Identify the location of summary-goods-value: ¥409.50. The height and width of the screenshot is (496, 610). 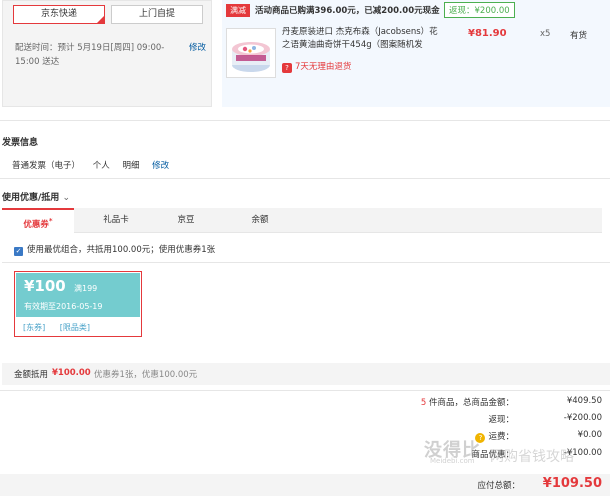
(584, 401).